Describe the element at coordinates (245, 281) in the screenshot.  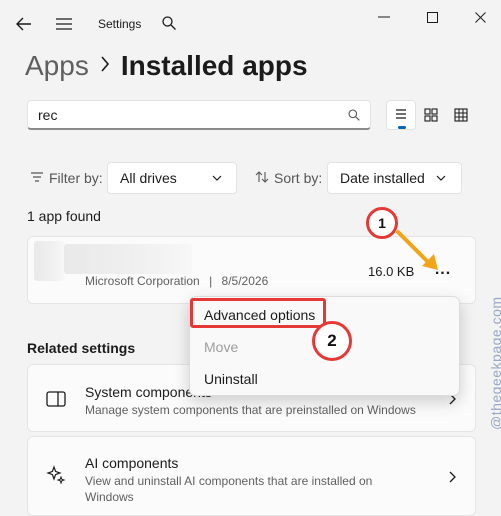
I see `app-install-date: 8/5/2026` at that location.